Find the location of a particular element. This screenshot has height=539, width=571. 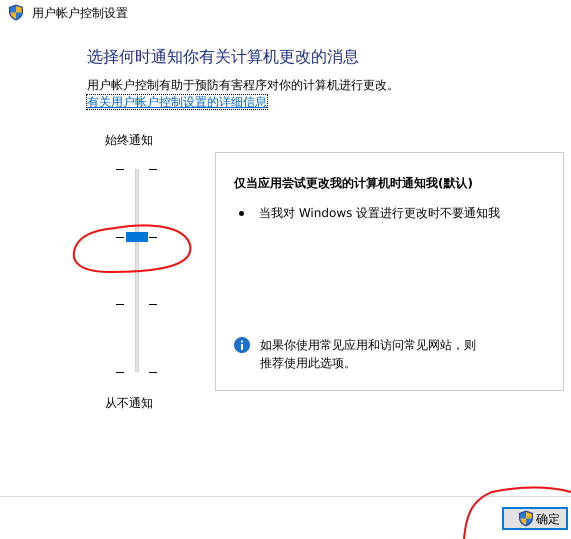

slider-top-label: 始终通知 is located at coordinates (129, 140).